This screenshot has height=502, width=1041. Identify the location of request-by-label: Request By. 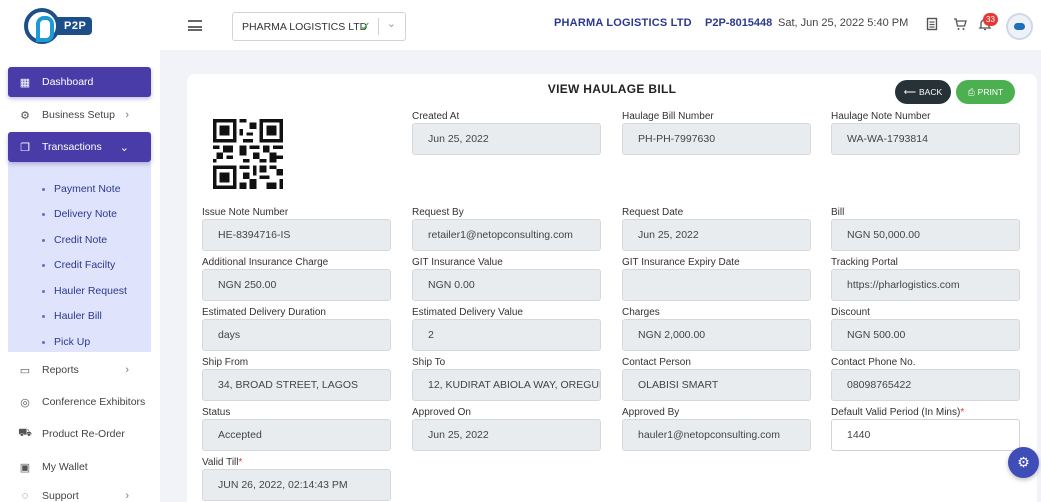
(438, 212).